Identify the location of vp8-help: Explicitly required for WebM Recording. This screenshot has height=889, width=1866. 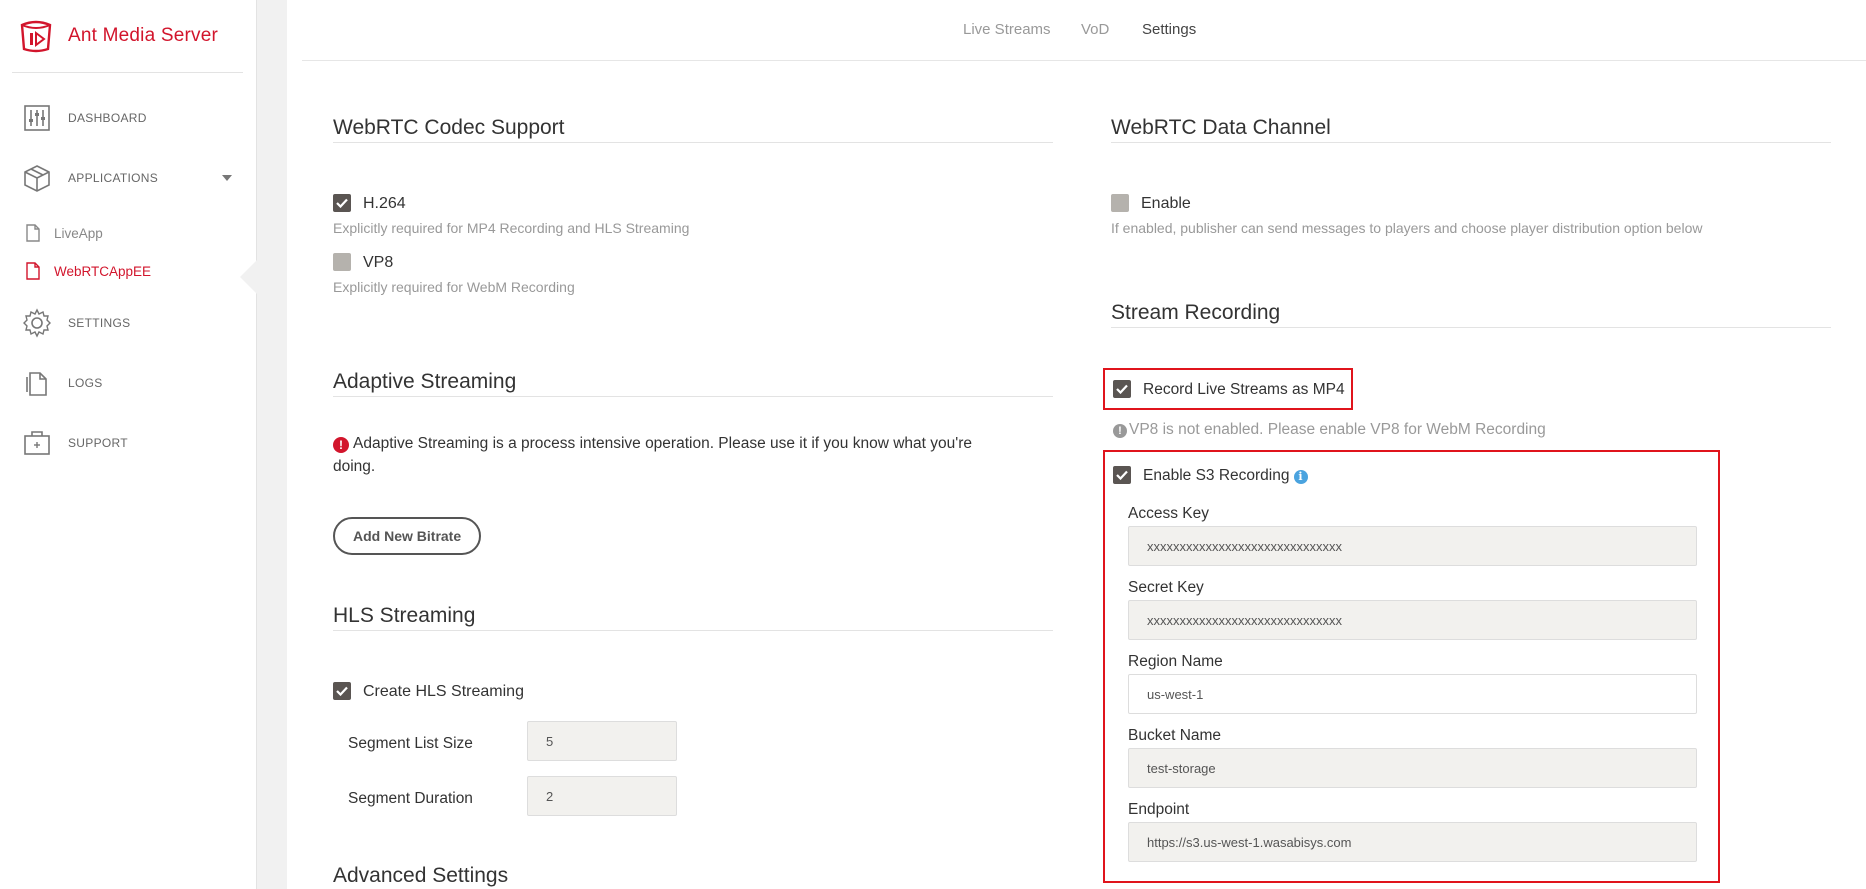
(454, 287).